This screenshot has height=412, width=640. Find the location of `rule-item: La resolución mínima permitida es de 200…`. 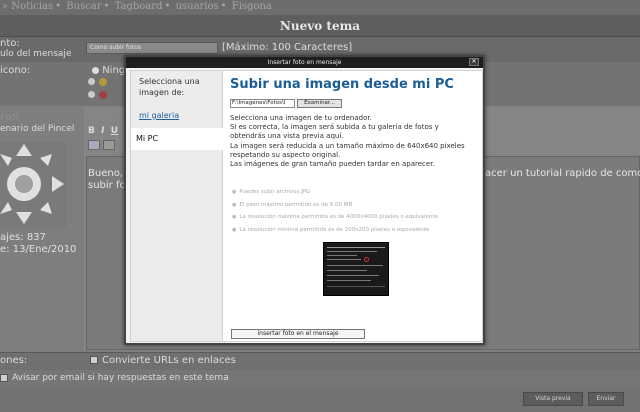

rule-item: La resolución mínima permitida es de 200… is located at coordinates (356, 230).